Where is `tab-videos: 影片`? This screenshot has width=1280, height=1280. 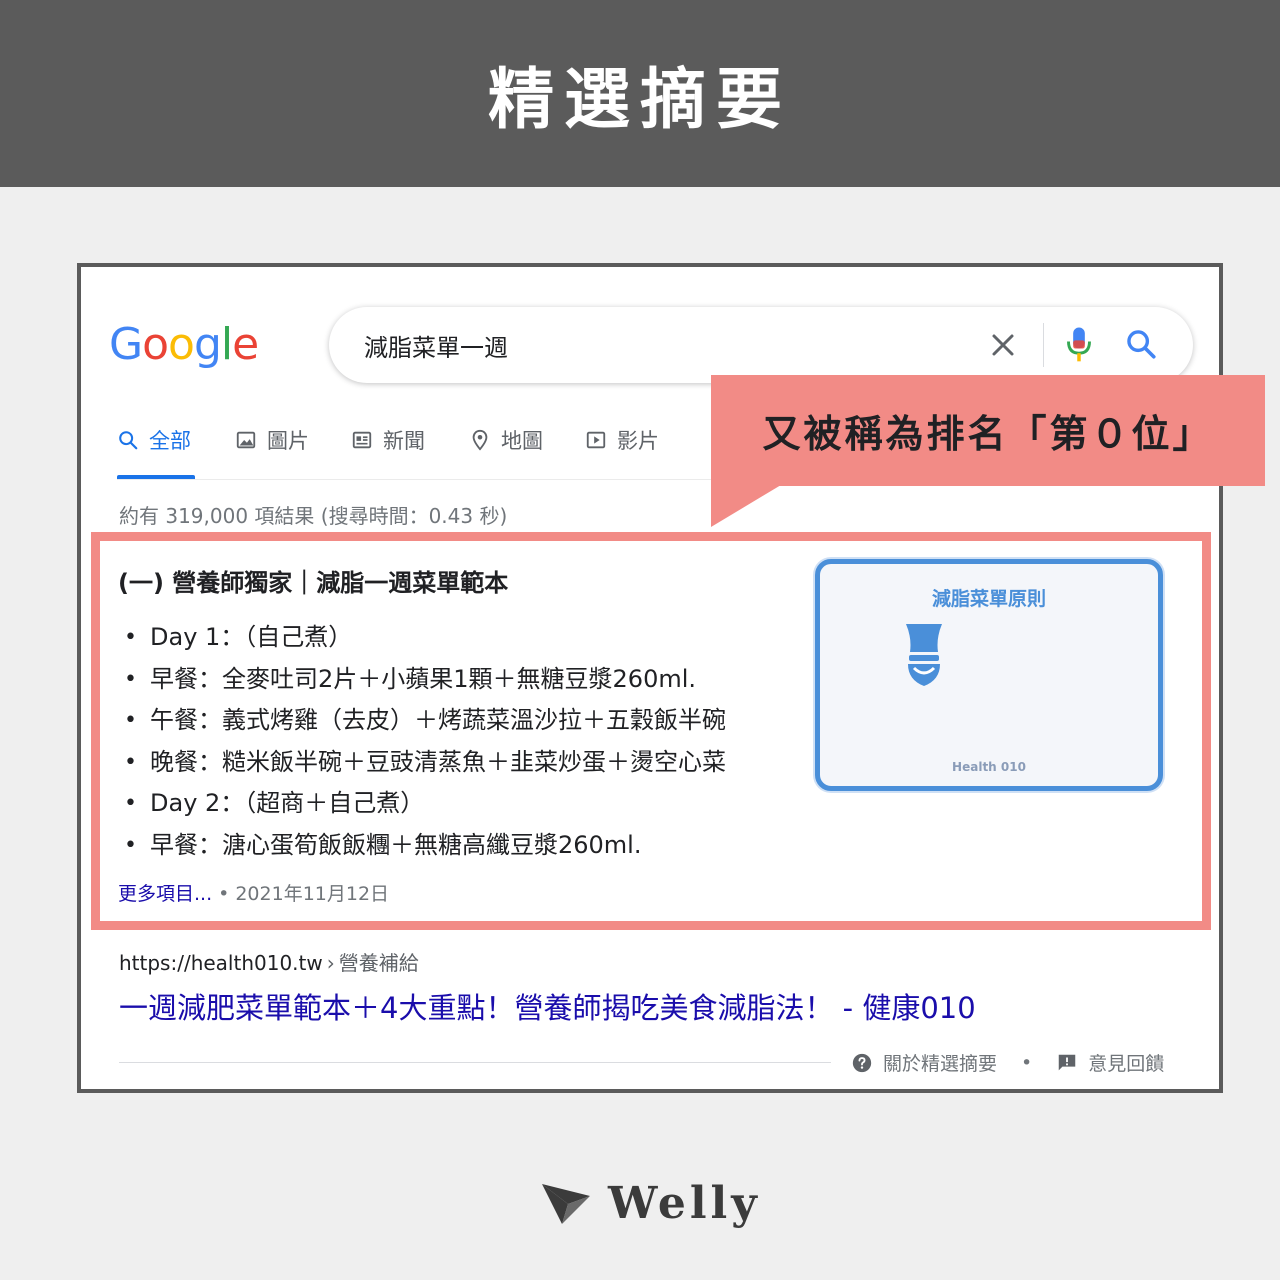 tab-videos: 影片 is located at coordinates (622, 440).